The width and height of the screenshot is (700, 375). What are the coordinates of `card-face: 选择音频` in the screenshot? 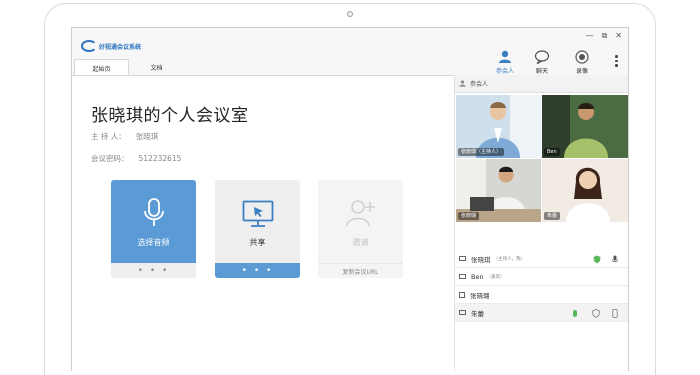 It's located at (153, 221).